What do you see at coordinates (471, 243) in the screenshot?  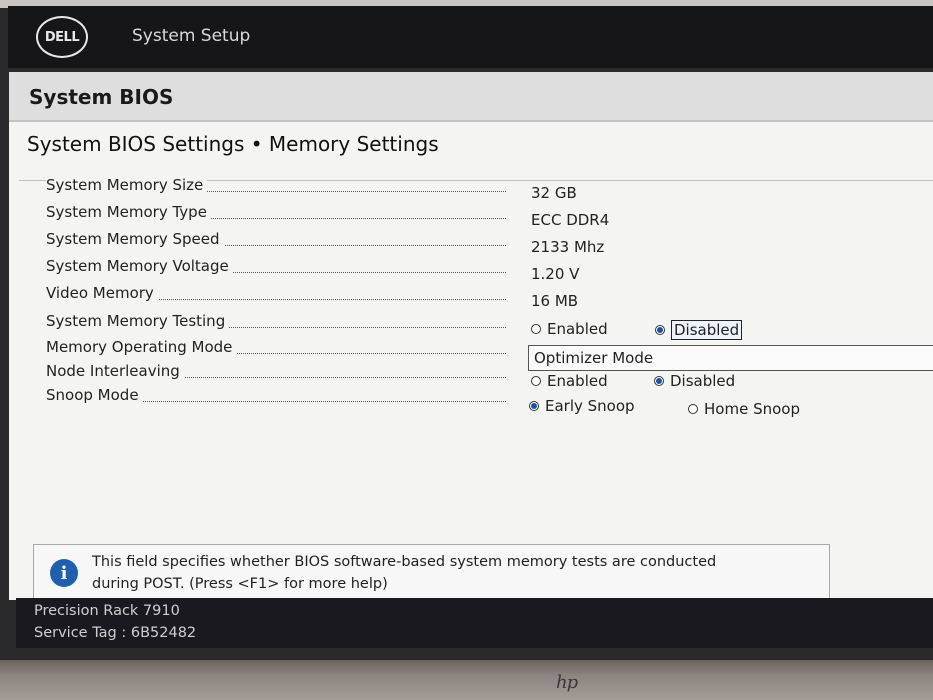 I see `setting-row-memory-speed: System Memory Speed 2133 Mhz` at bounding box center [471, 243].